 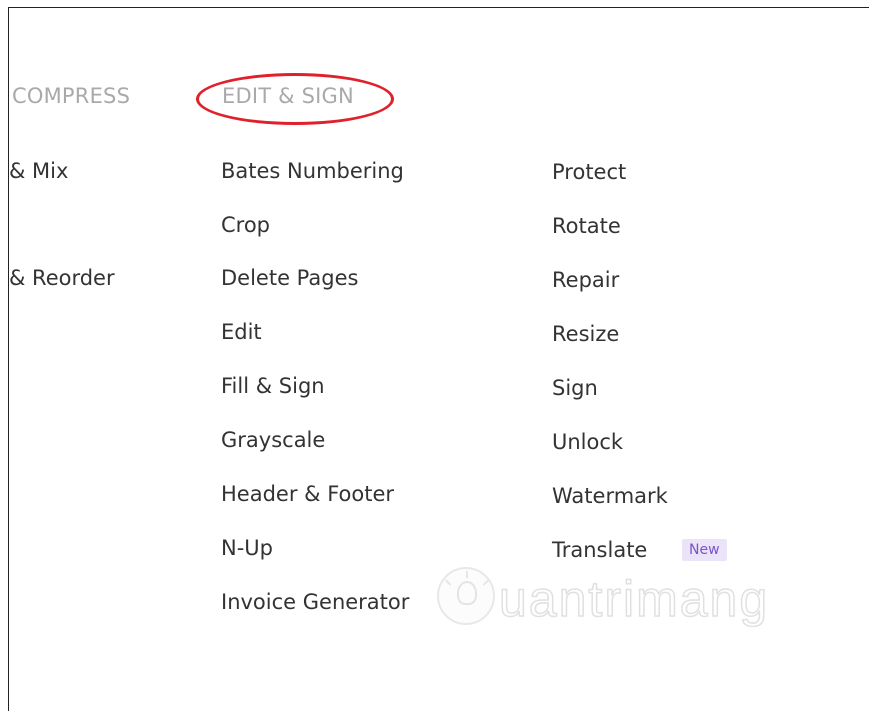 I want to click on menu-item-watermark: Watermark, so click(x=610, y=496).